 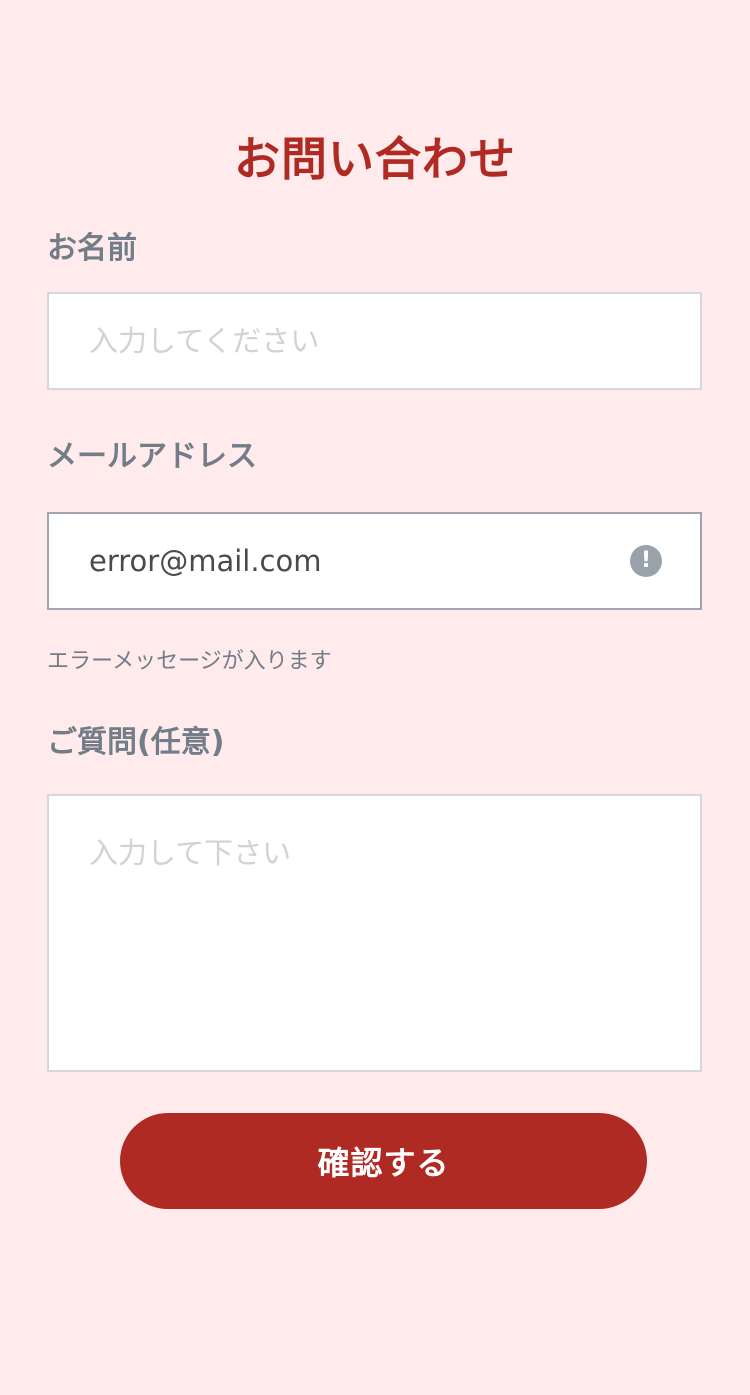 What do you see at coordinates (152, 456) in the screenshot?
I see `email-label: メールアドレス` at bounding box center [152, 456].